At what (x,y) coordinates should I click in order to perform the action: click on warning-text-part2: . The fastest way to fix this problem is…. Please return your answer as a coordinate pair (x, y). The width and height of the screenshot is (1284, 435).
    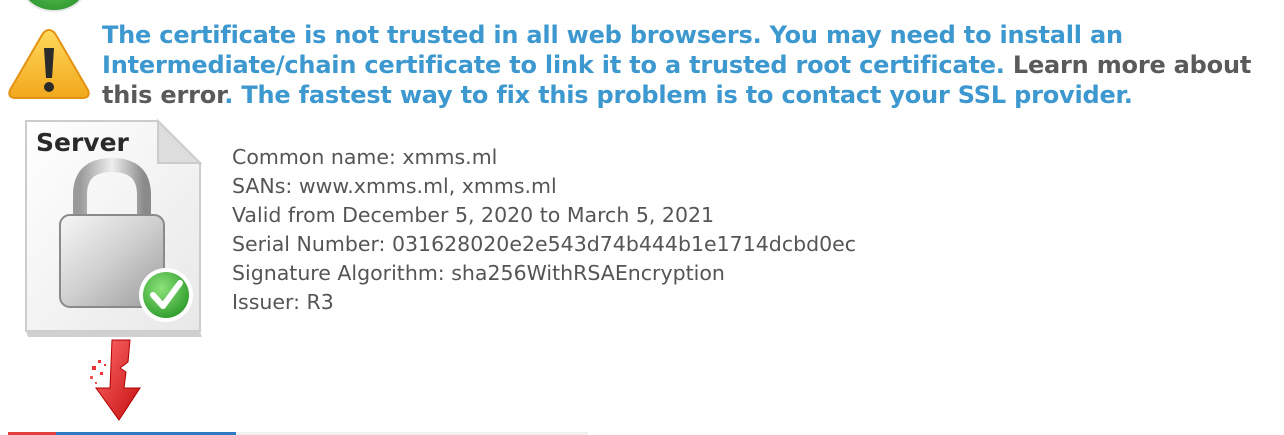
    Looking at the image, I should click on (678, 95).